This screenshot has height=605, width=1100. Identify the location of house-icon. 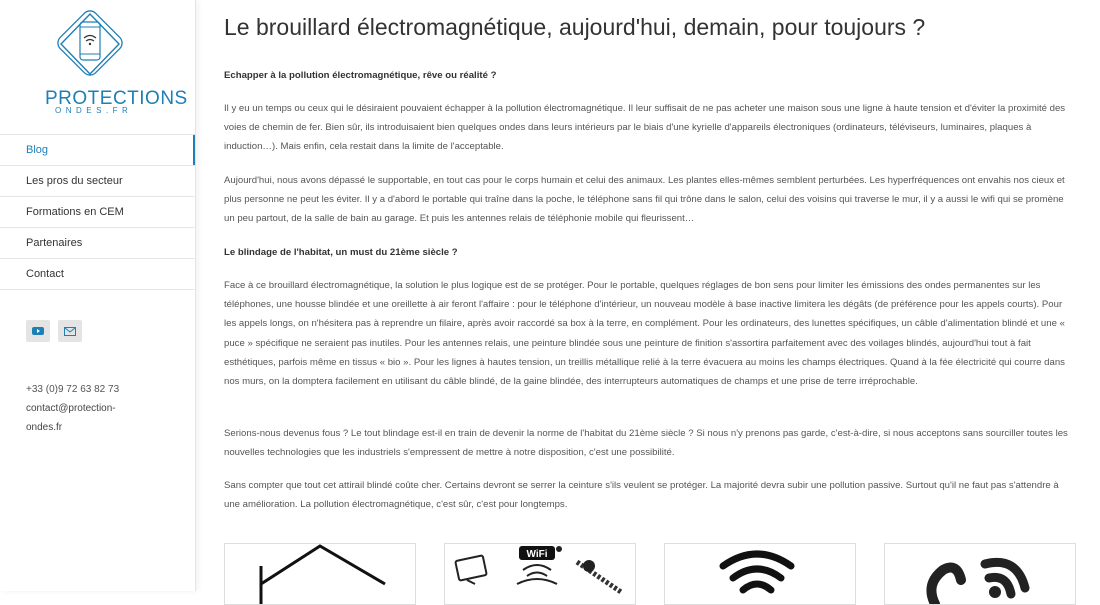
(322, 574).